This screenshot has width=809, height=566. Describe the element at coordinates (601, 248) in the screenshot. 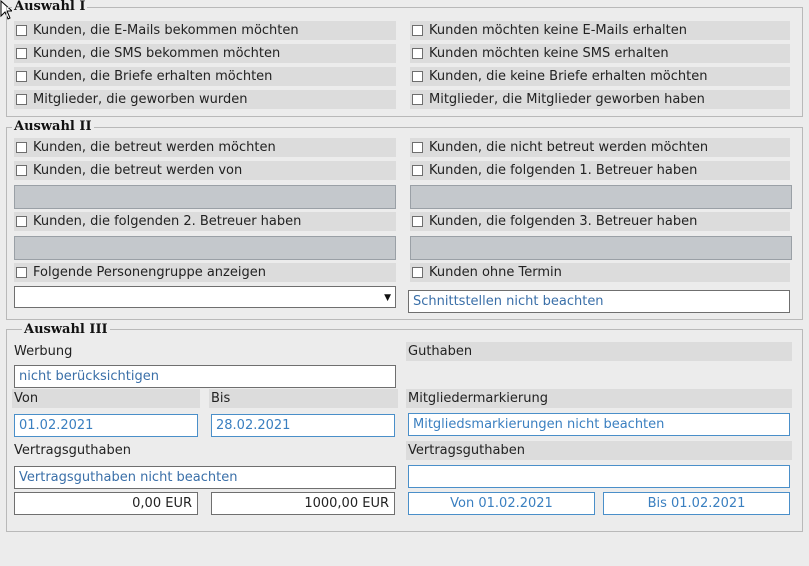

I see `advisor-3-field-disabled` at that location.